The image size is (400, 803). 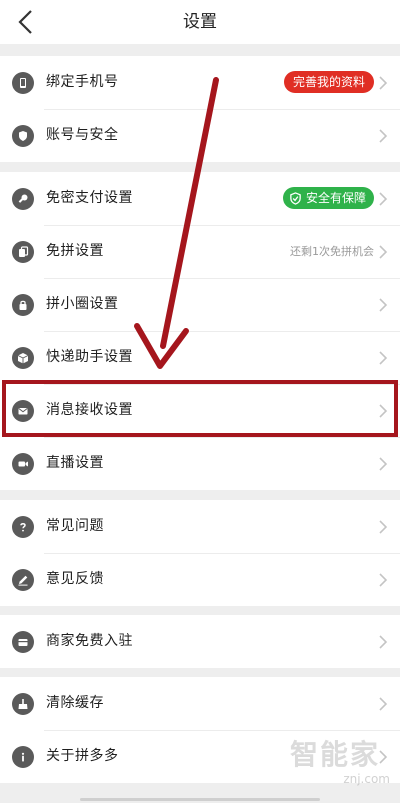 What do you see at coordinates (335, 198) in the screenshot?
I see `security-badge-text: 安全有保障` at bounding box center [335, 198].